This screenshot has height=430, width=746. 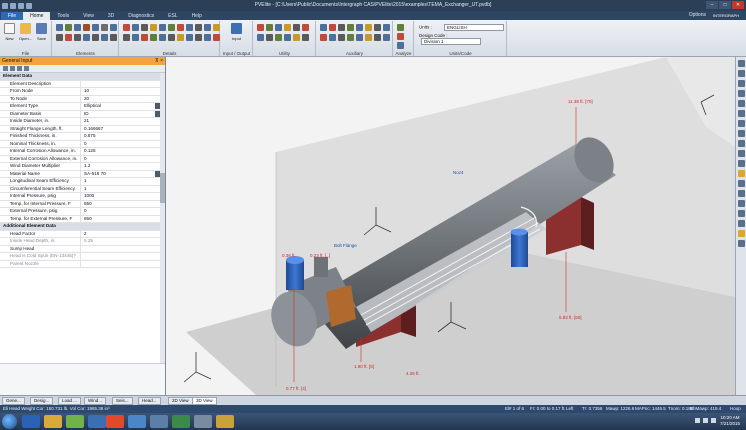 I want to click on panel-pin-close-icon: ⊼ ×, so click(x=159, y=61).